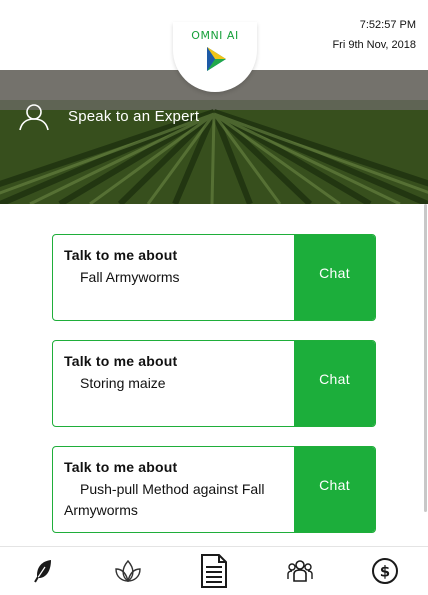  Describe the element at coordinates (216, 59) in the screenshot. I see `play-logo-icon` at that location.